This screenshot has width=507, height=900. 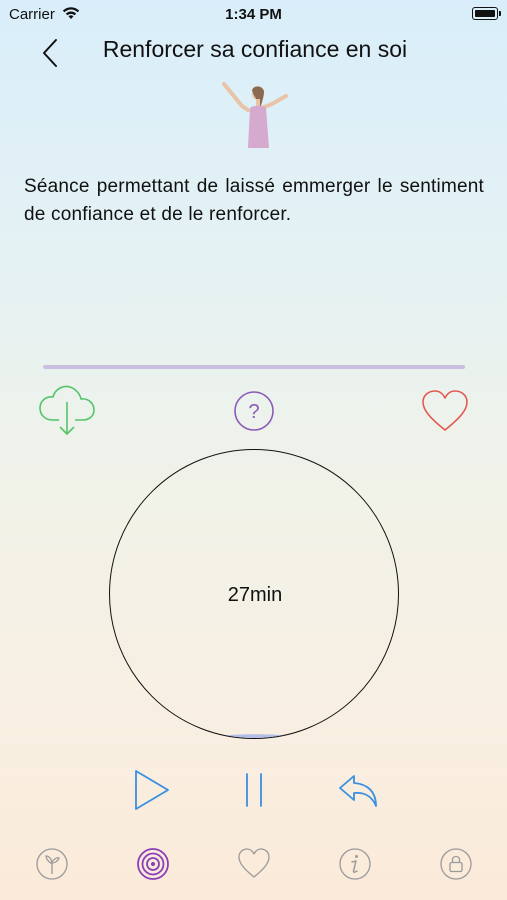 I want to click on progress-bar, so click(x=254, y=367).